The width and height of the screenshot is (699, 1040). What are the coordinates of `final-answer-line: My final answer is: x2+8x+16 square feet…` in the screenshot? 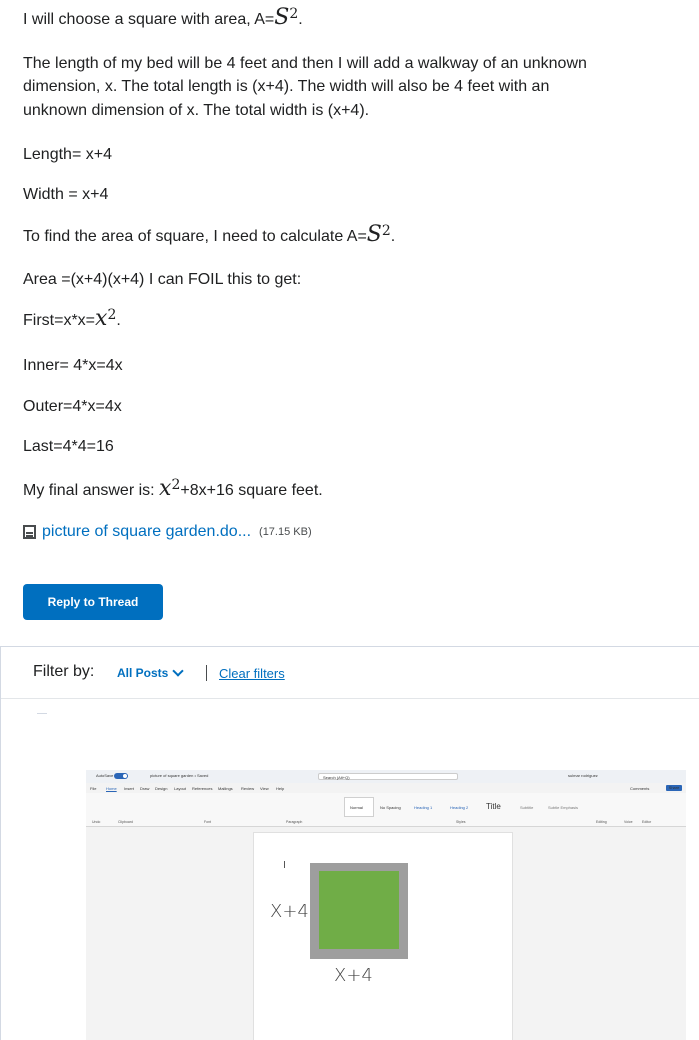 It's located at (173, 488).